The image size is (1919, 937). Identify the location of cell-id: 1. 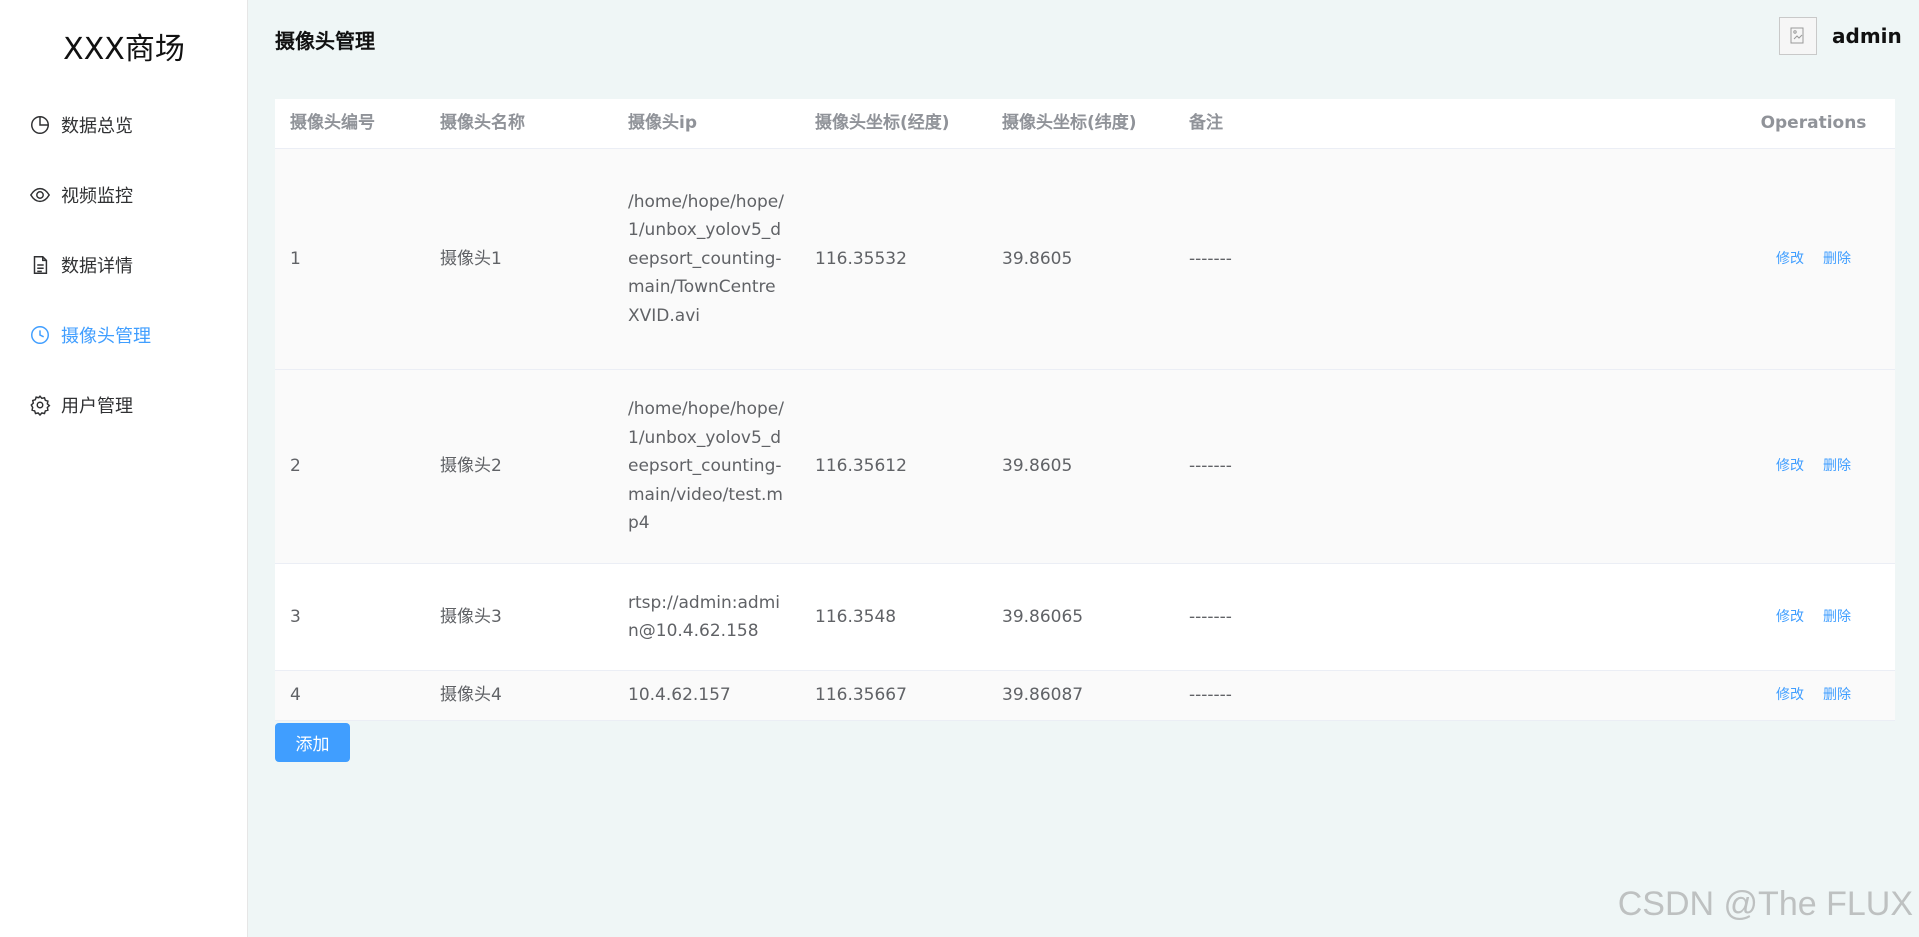
(295, 258).